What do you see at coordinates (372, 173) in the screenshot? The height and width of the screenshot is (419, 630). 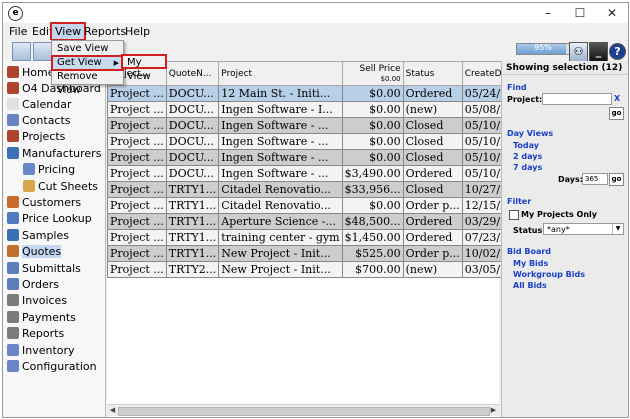 I see `table-cell: $3,490.00` at bounding box center [372, 173].